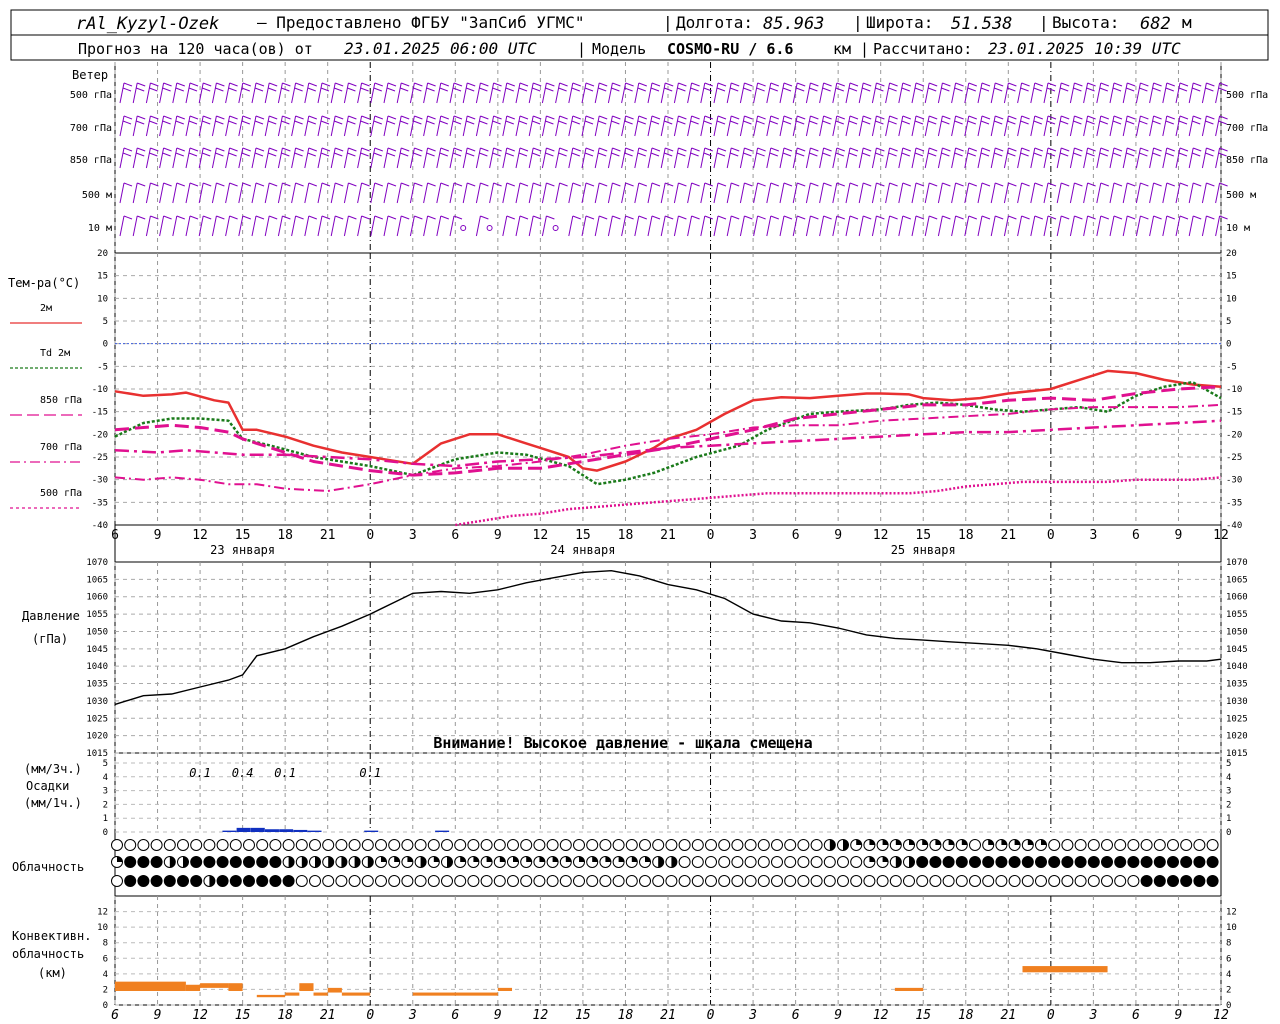 This screenshot has width=1280, height=1024. What do you see at coordinates (105, 959) in the screenshot?
I see `conv-tick-left: 6` at bounding box center [105, 959].